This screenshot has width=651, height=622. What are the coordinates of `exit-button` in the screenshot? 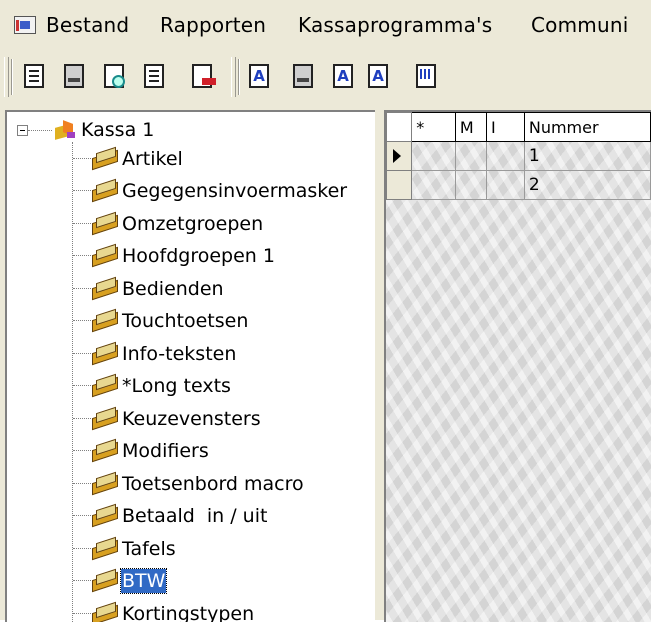 It's located at (203, 76).